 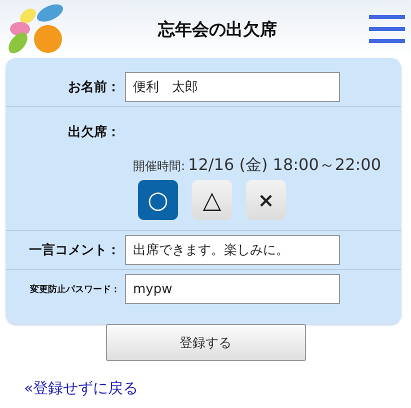 What do you see at coordinates (81, 388) in the screenshot?
I see `back-link: «登録せずに戻る` at bounding box center [81, 388].